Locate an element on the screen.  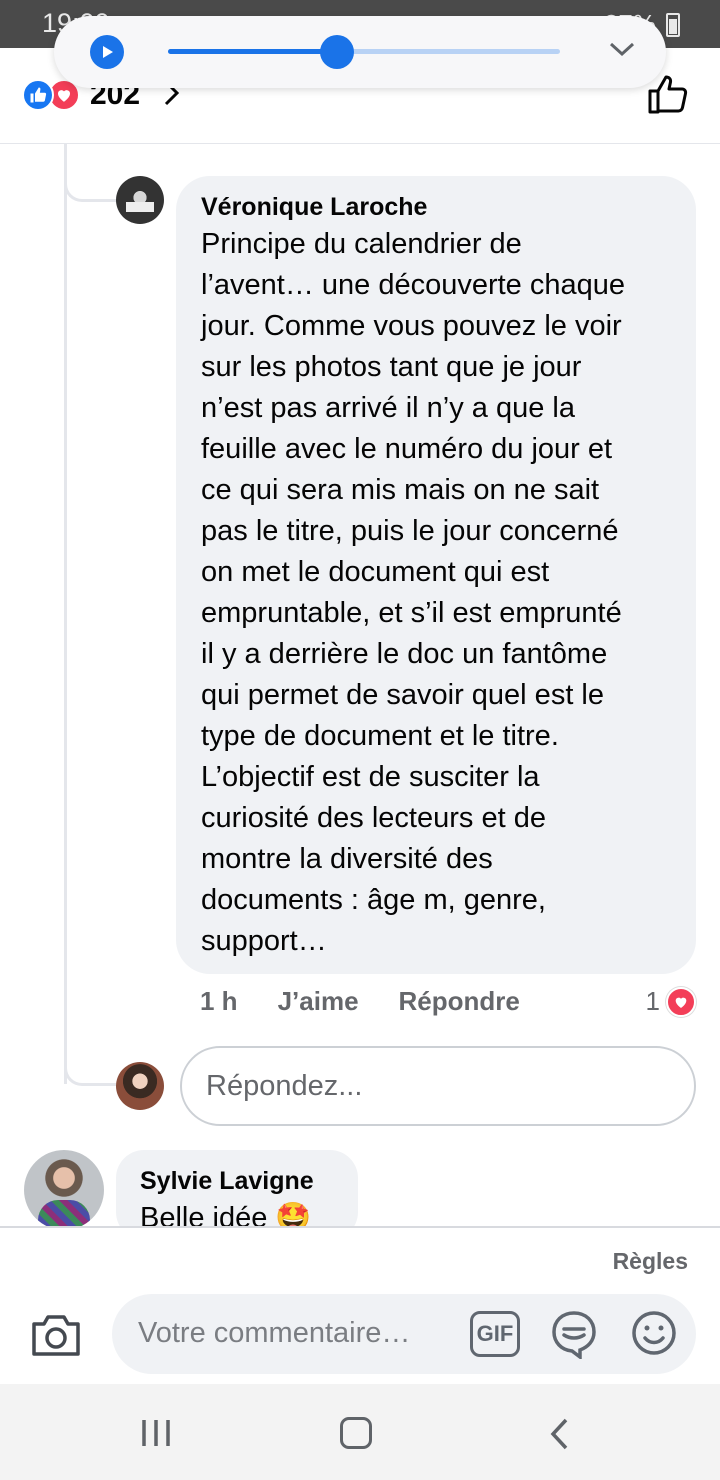
comment-composer: Règles Votre commentaire… GIF is located at coordinates (360, 1305).